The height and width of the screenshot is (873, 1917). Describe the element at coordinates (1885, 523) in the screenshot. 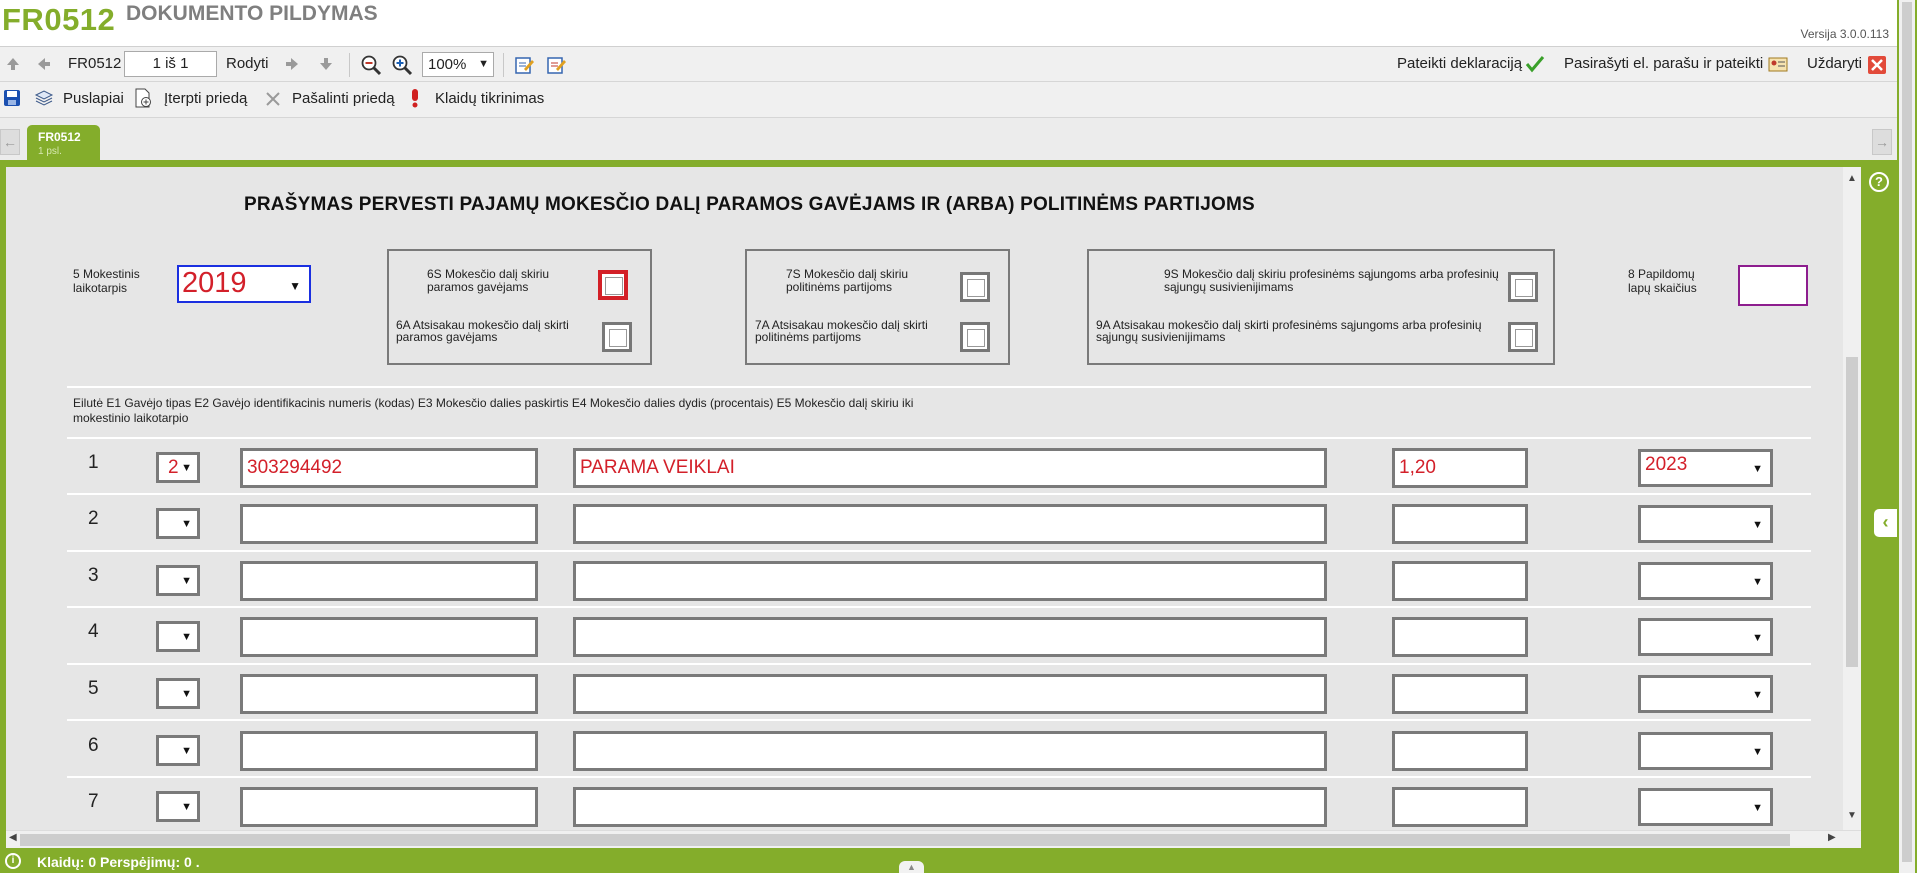

I see `chevron-left-icon: ‹` at that location.